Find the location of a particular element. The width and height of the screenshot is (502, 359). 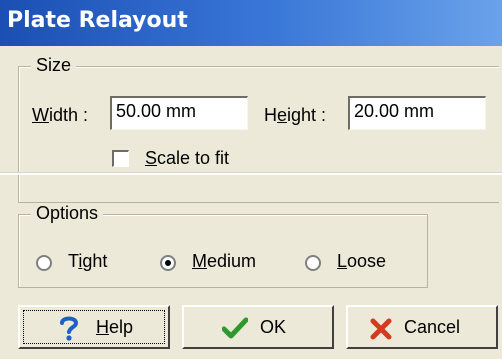

window-title: Plate Relayout is located at coordinates (97, 20).